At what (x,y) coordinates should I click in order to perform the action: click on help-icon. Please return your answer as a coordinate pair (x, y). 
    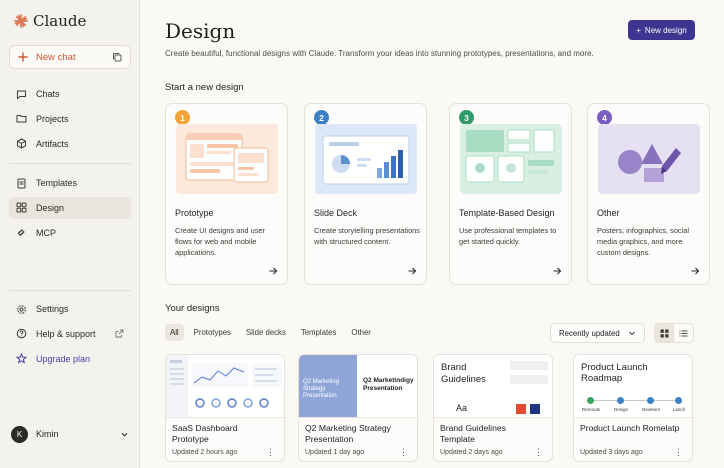
    Looking at the image, I should click on (21, 333).